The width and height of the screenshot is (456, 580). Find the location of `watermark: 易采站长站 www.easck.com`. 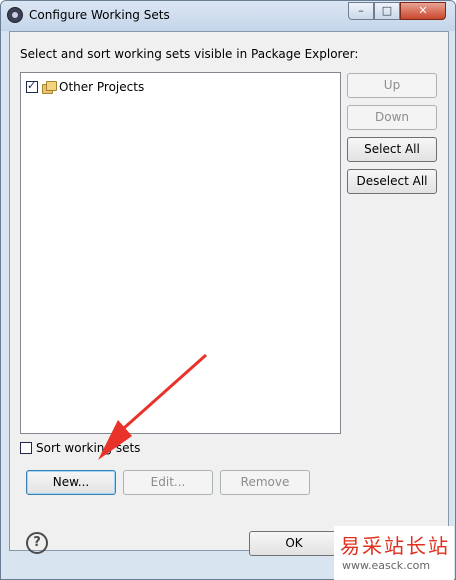

watermark: 易采站长站 www.easck.com is located at coordinates (394, 553).